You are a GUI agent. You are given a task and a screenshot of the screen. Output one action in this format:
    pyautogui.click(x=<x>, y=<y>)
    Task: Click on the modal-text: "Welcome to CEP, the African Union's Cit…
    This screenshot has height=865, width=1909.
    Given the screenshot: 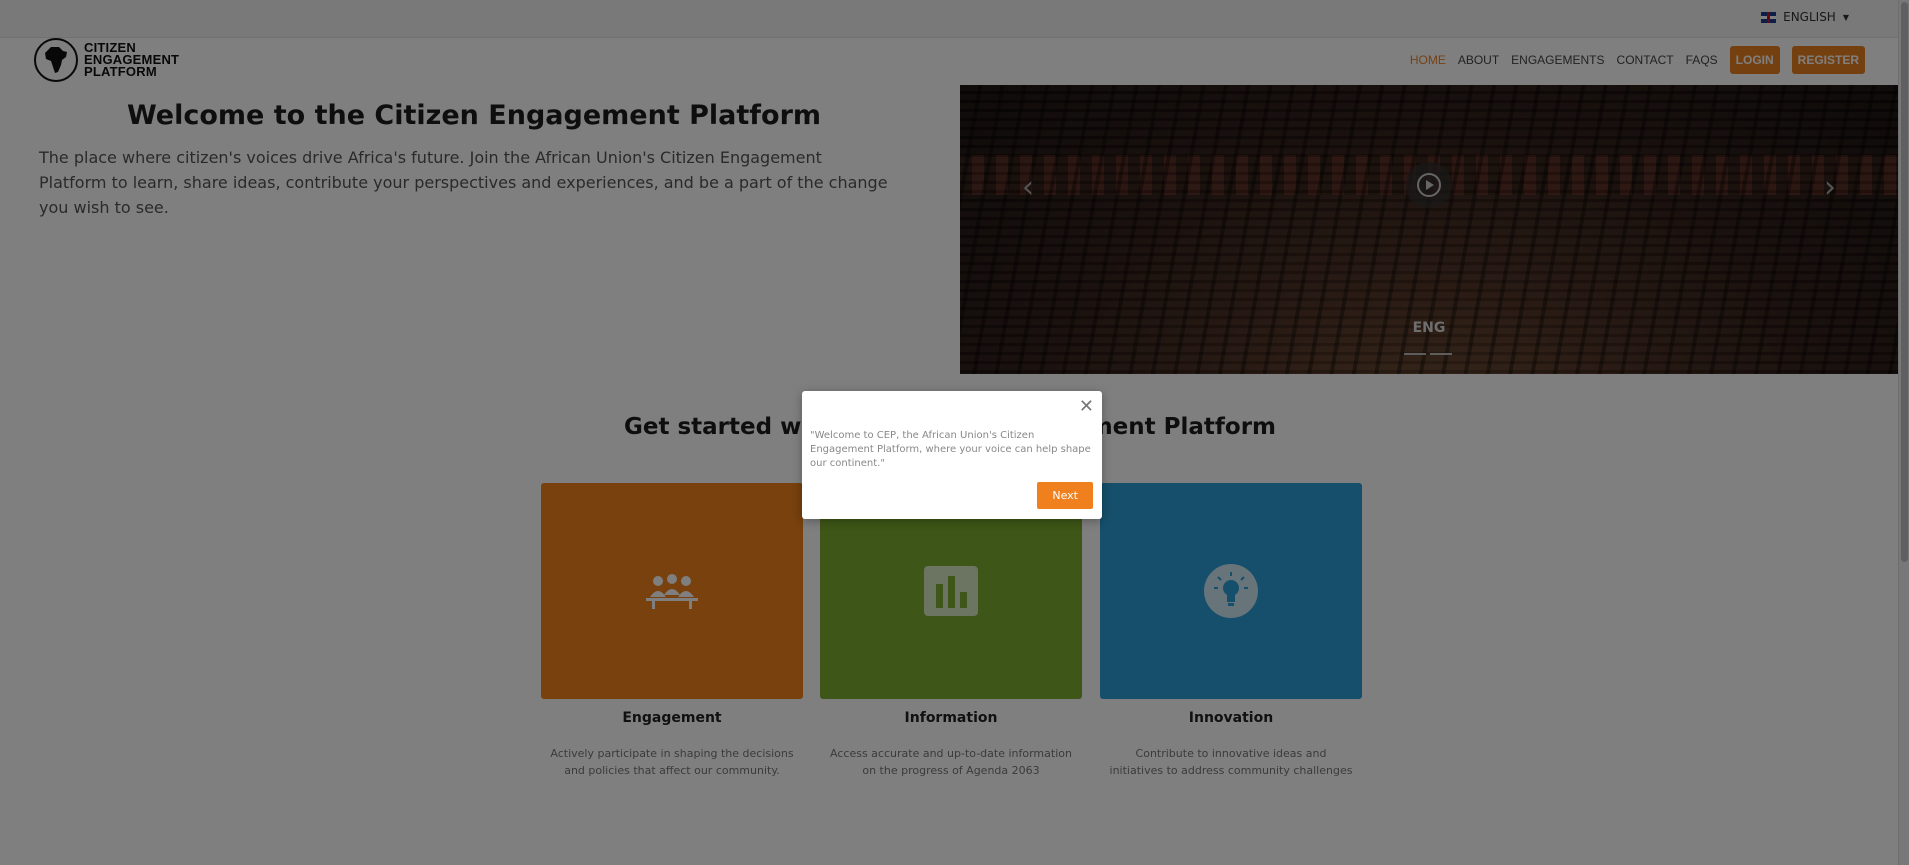 What is the action you would take?
    pyautogui.click(x=950, y=449)
    